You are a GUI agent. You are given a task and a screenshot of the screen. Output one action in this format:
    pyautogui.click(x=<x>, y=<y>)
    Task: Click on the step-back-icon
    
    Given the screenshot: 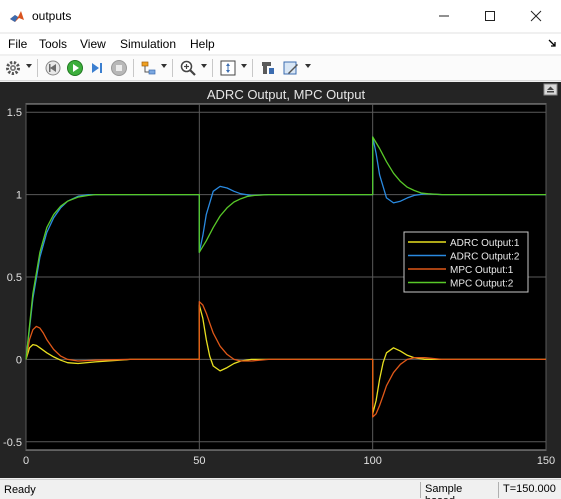 What is the action you would take?
    pyautogui.click(x=53, y=68)
    